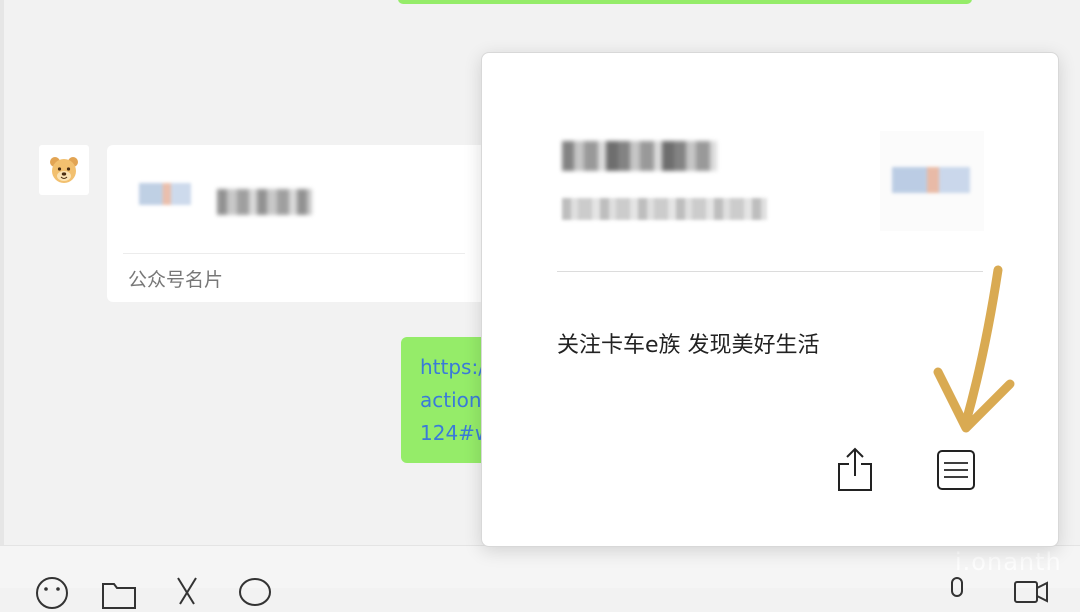 The height and width of the screenshot is (612, 1080). Describe the element at coordinates (770, 271) in the screenshot. I see `profile-divider` at that location.